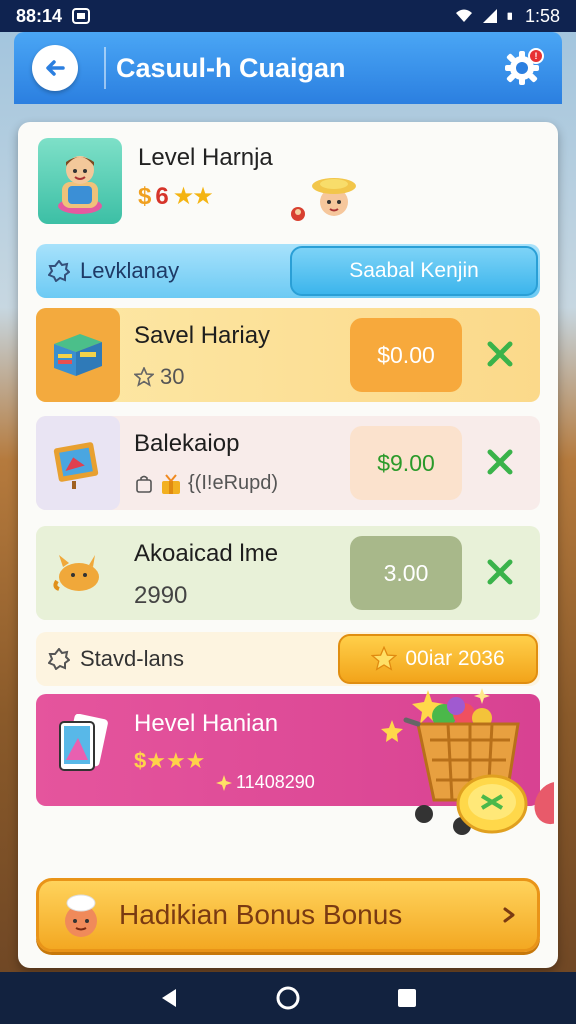  Describe the element at coordinates (467, 761) in the screenshot. I see `shopping-cart-icon` at that location.